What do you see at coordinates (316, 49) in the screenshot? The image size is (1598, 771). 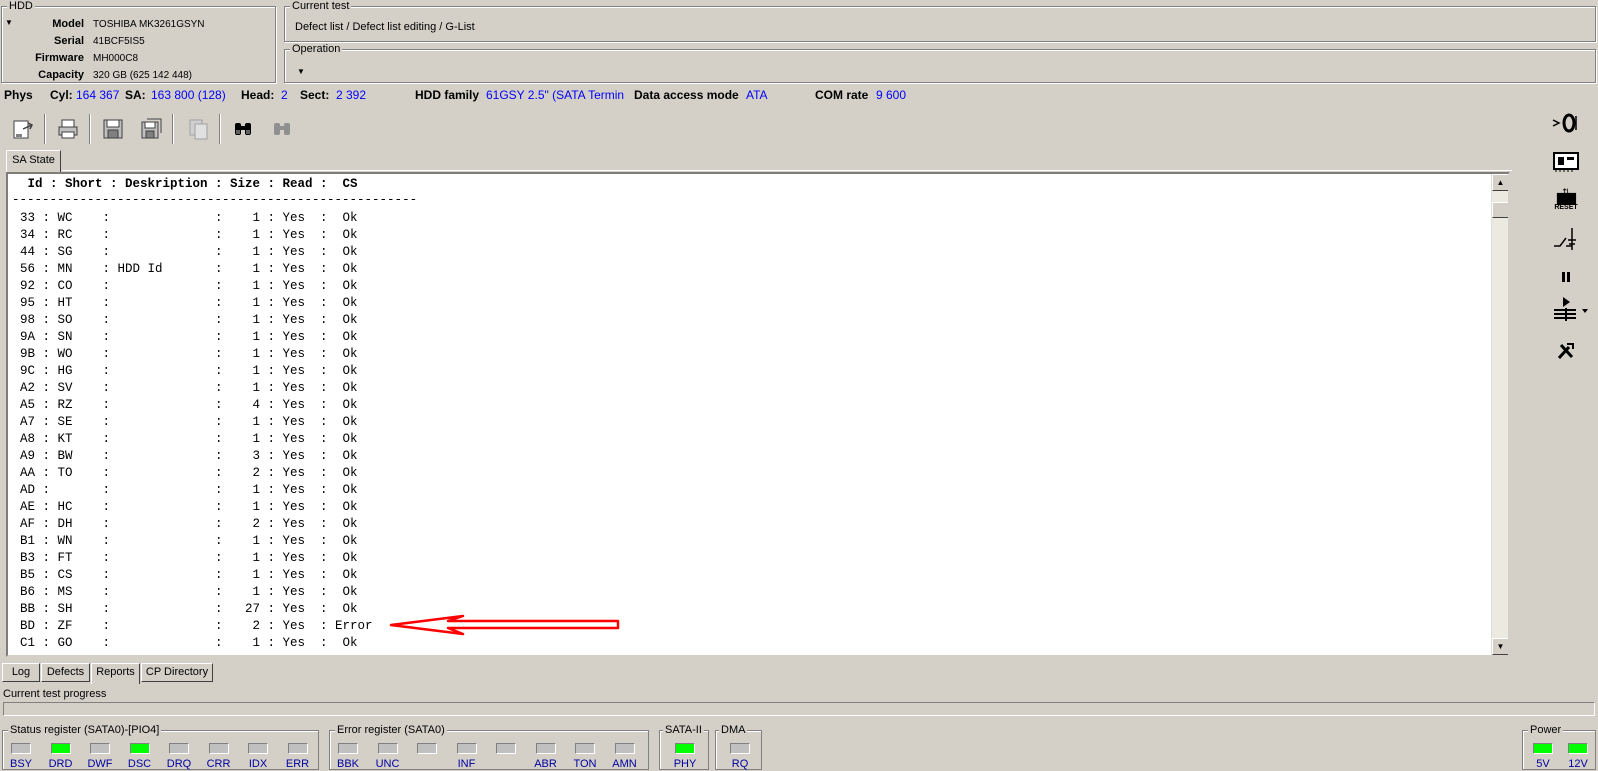 I see `operation-title: Operation` at bounding box center [316, 49].